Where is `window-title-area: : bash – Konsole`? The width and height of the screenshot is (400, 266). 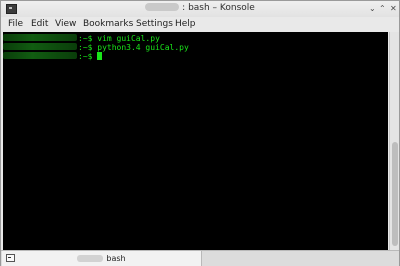
window-title-area: : bash – Konsole is located at coordinates (200, 8).